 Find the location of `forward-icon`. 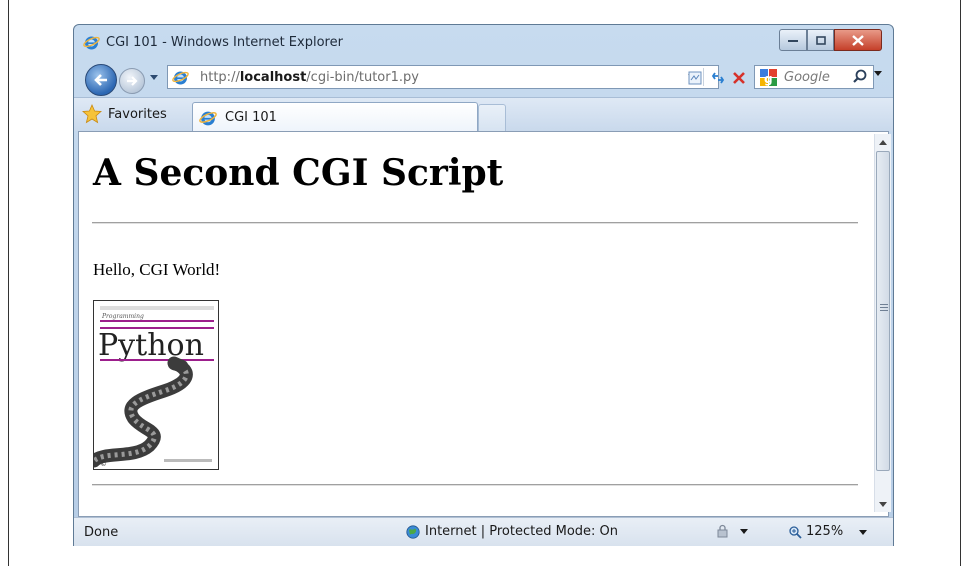

forward-icon is located at coordinates (132, 81).